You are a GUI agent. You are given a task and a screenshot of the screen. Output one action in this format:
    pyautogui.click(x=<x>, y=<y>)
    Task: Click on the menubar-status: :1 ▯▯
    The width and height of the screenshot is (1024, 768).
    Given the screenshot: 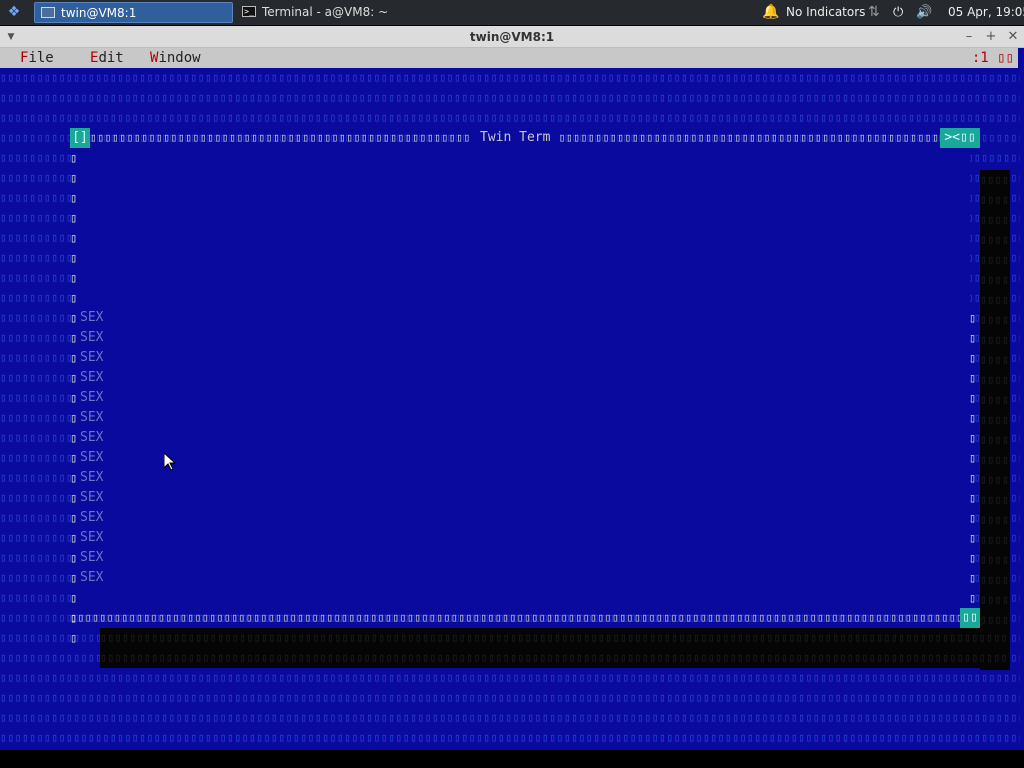 What is the action you would take?
    pyautogui.click(x=992, y=58)
    